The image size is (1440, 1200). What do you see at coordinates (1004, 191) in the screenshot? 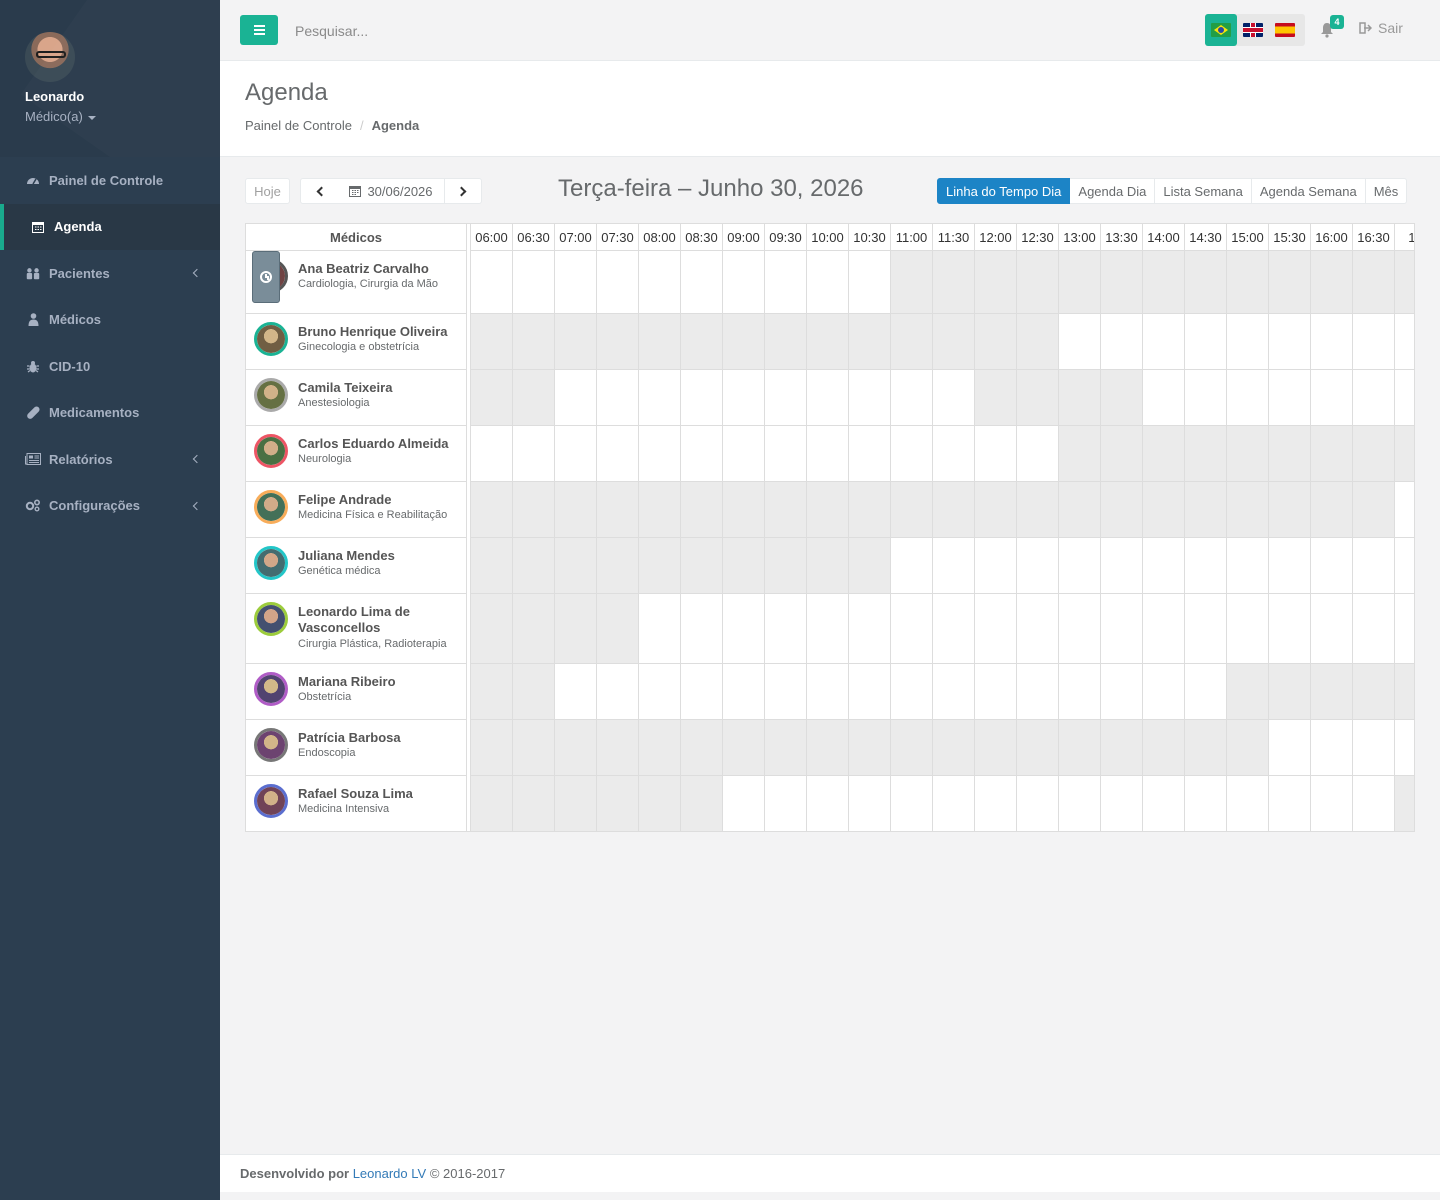
I see `view-button-1: Linha do Tempo Dia` at bounding box center [1004, 191].